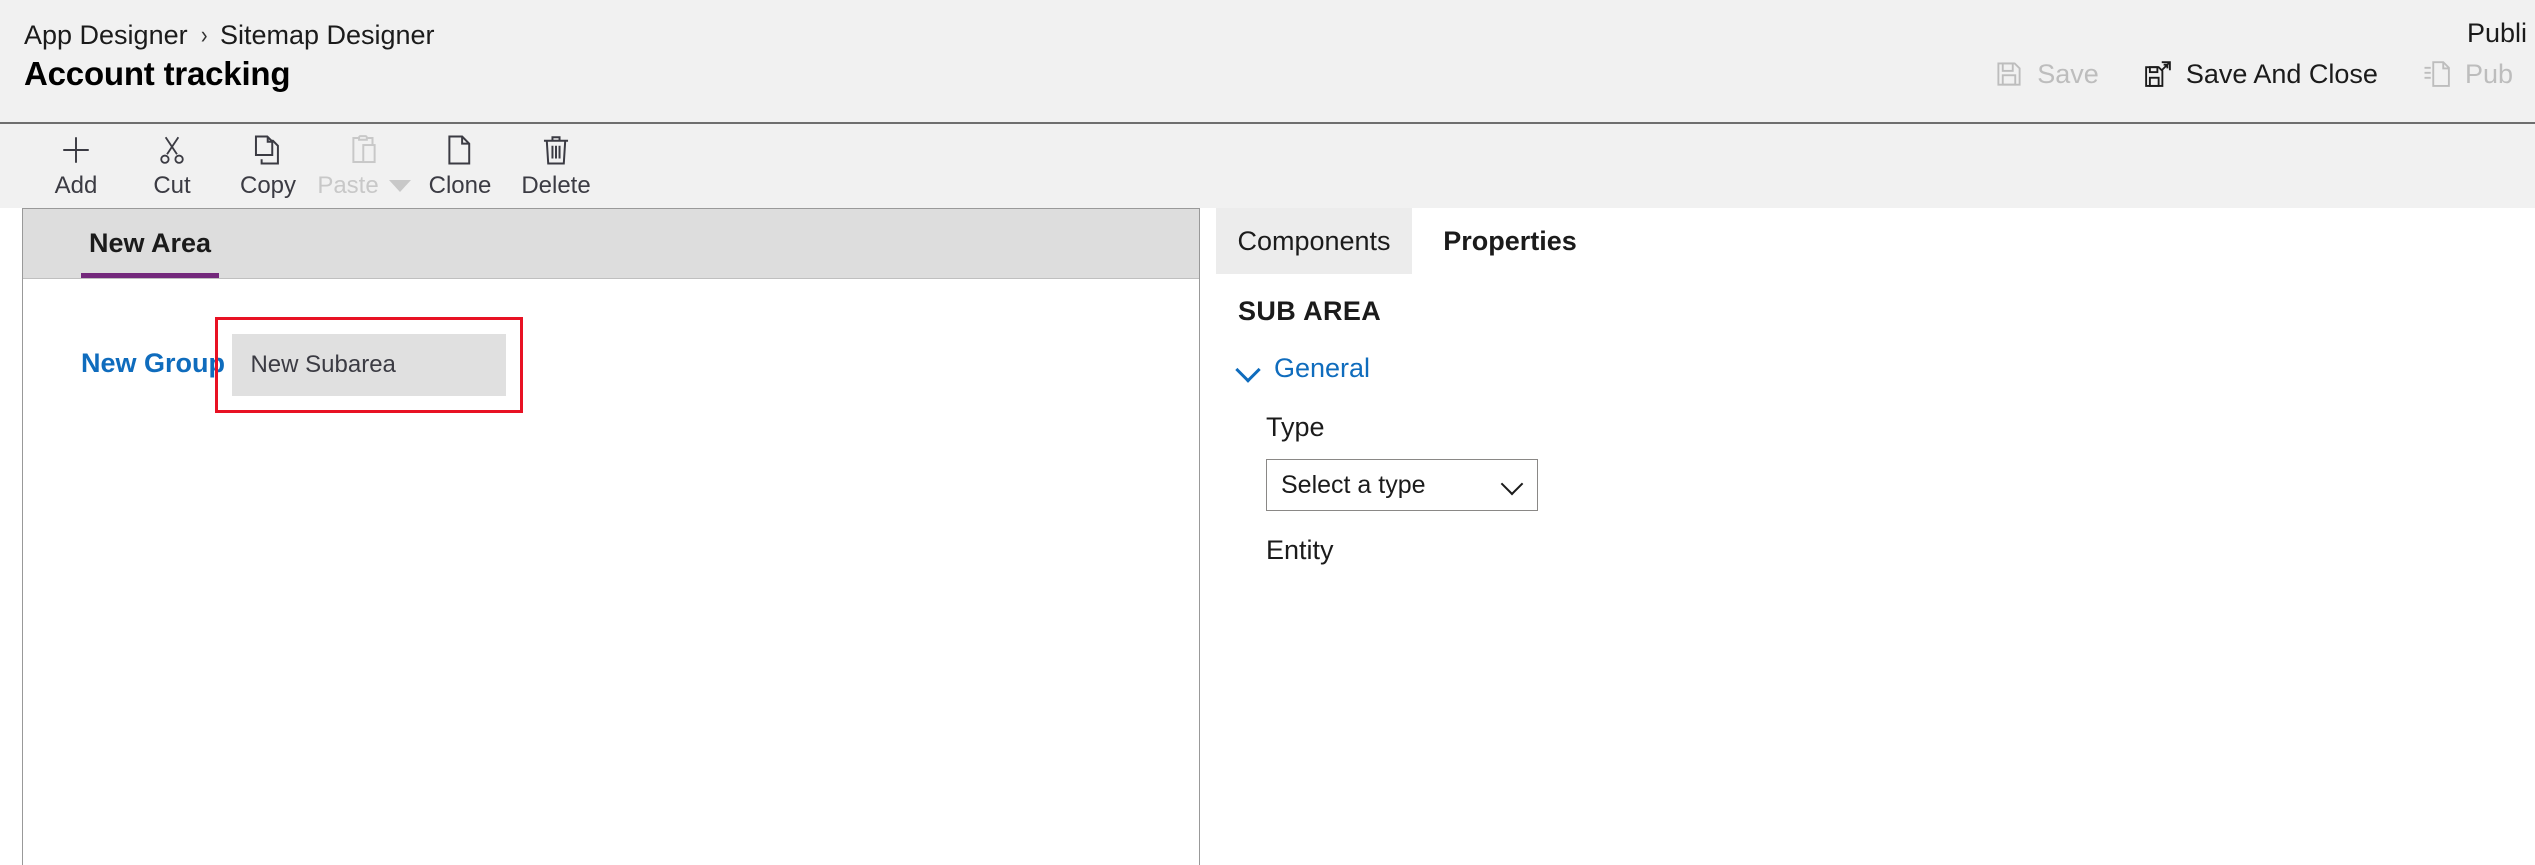 This screenshot has width=2535, height=865. I want to click on tab-properties: Properties, so click(1510, 241).